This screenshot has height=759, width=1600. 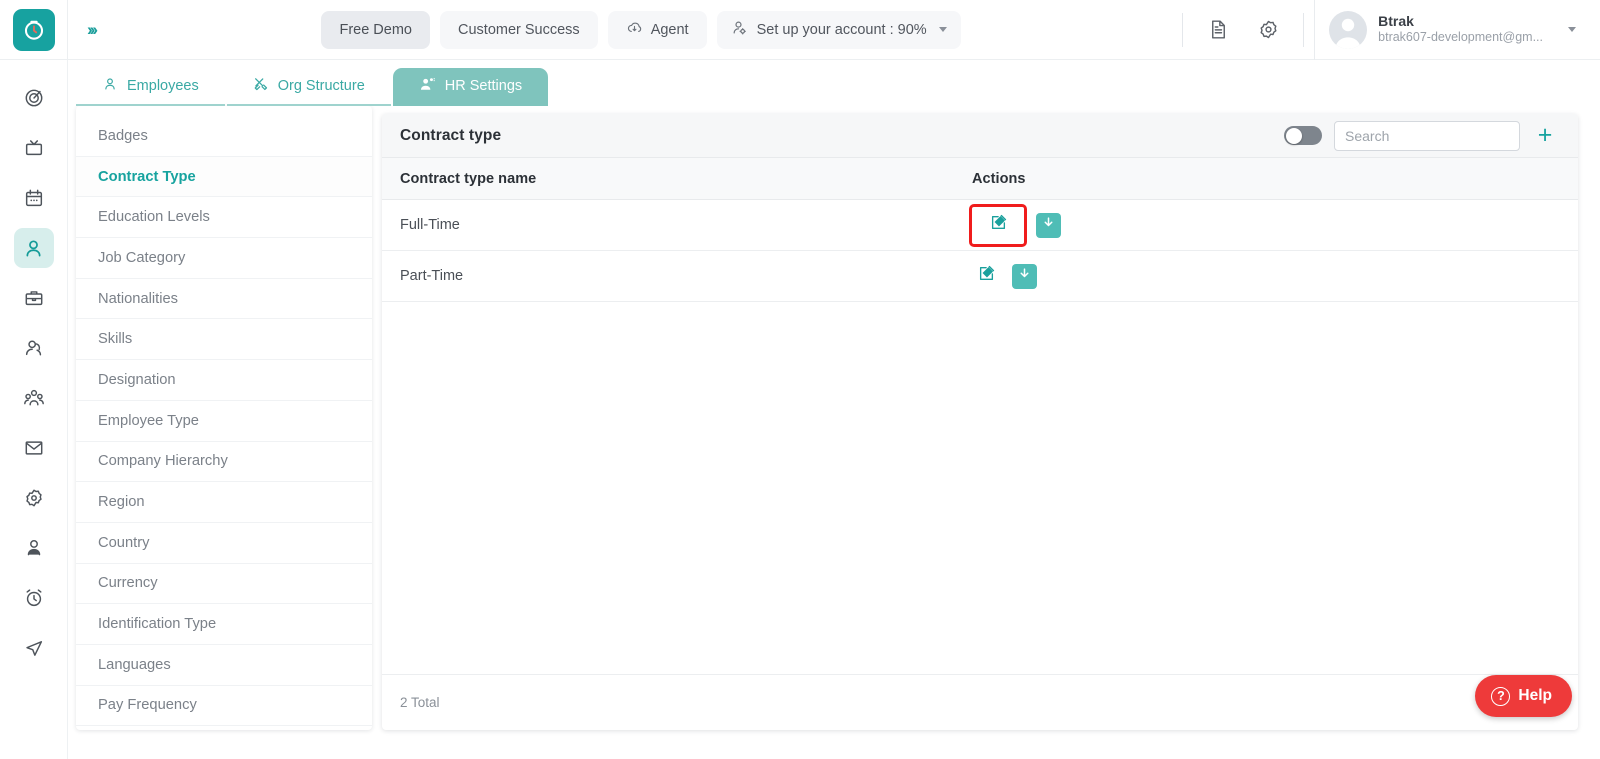 I want to click on gear-icon, so click(x=1268, y=30).